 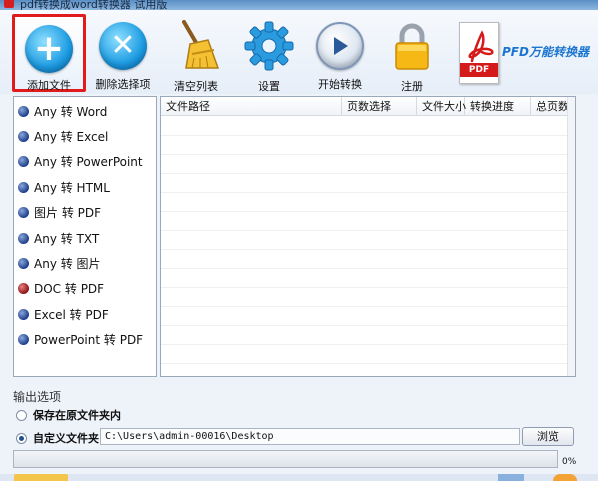 I want to click on radio-same-folder: 保存在原文件夹内, so click(x=68, y=415).